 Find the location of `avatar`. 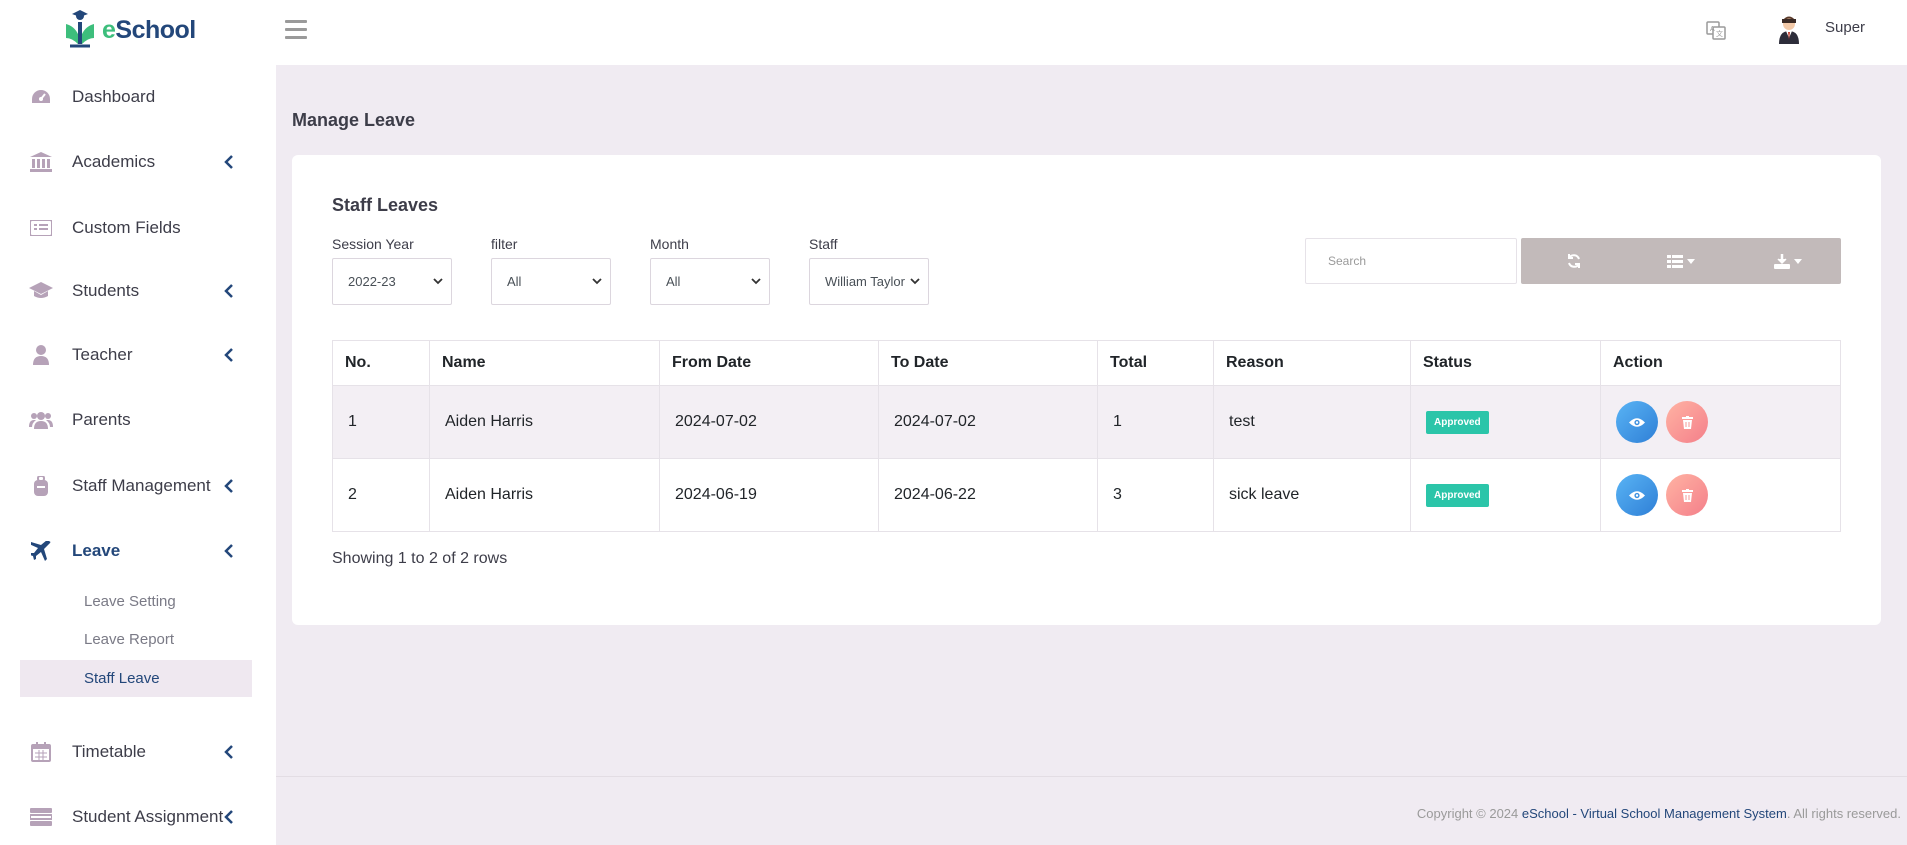

avatar is located at coordinates (1789, 30).